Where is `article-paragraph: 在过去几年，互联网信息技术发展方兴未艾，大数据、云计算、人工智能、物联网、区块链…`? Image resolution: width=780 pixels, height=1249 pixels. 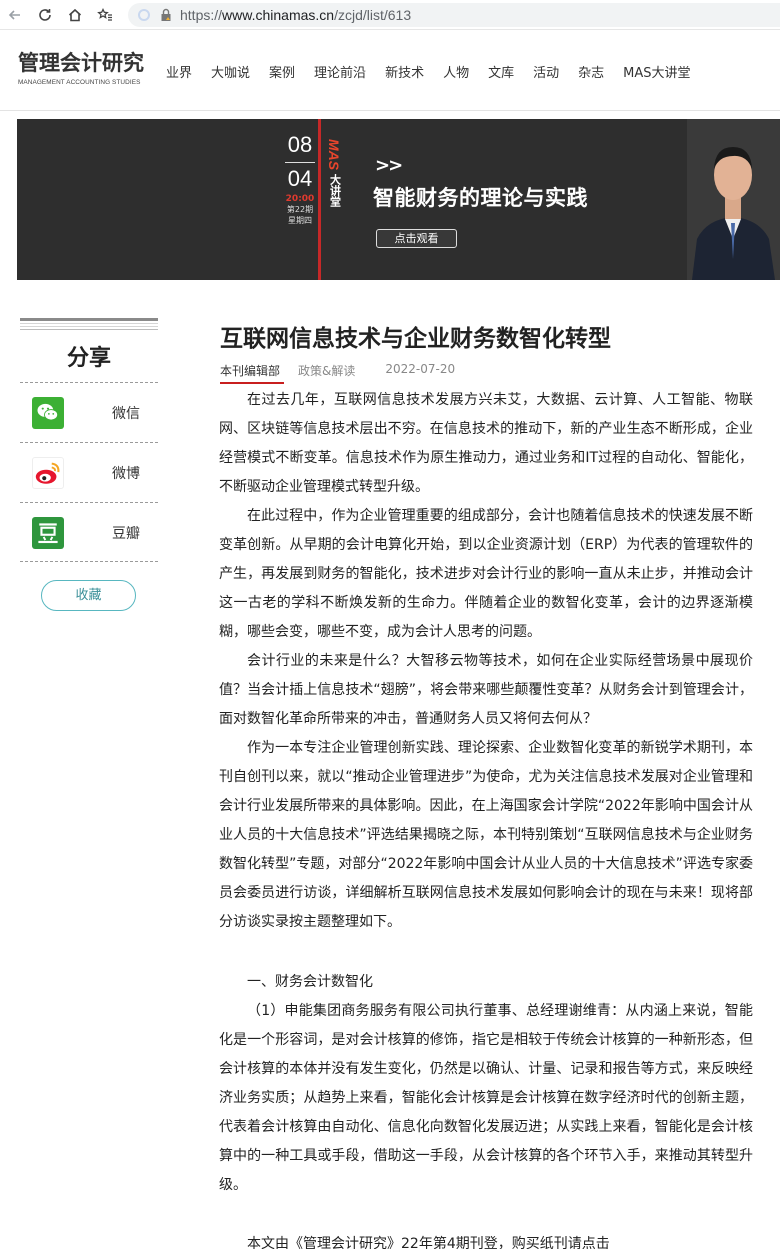 article-paragraph: 在过去几年，互联网信息技术发展方兴未艾，大数据、云计算、人工智能、物联网、区块链… is located at coordinates (486, 443).